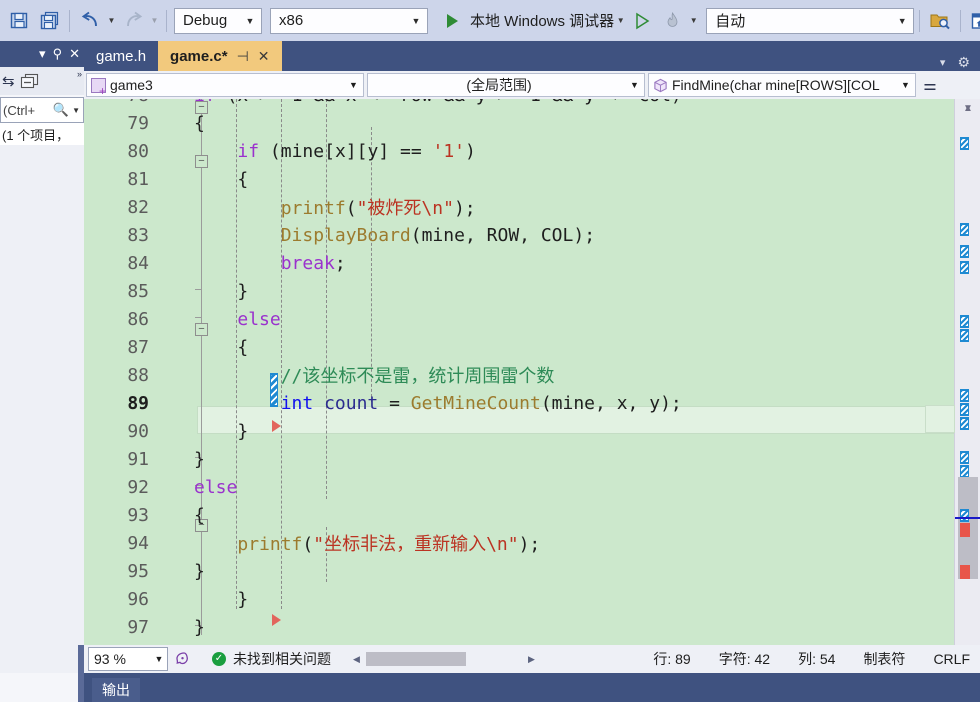 The height and width of the screenshot is (702, 980). I want to click on solution-root-item: (1 个项目，, so click(42, 134).